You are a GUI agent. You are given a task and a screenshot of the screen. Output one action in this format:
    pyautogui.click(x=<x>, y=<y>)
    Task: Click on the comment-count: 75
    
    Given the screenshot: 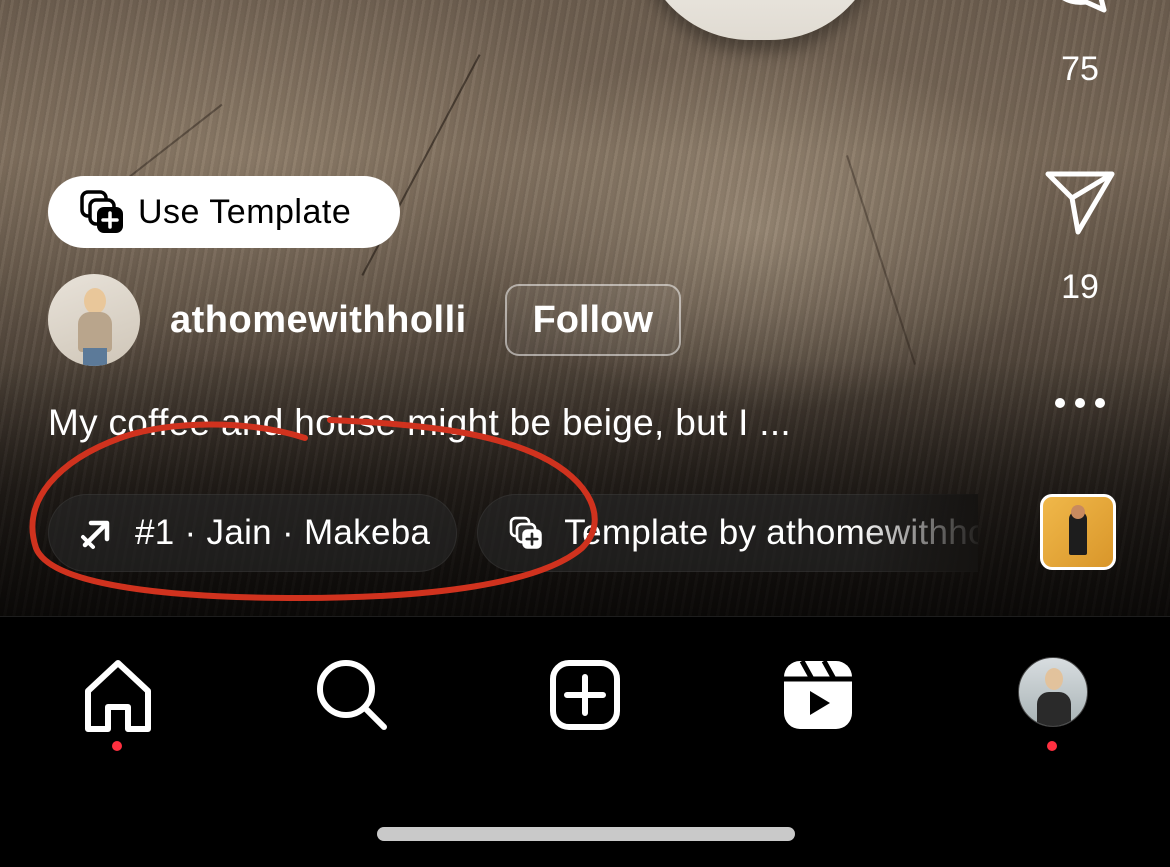 What is the action you would take?
    pyautogui.click(x=1080, y=69)
    